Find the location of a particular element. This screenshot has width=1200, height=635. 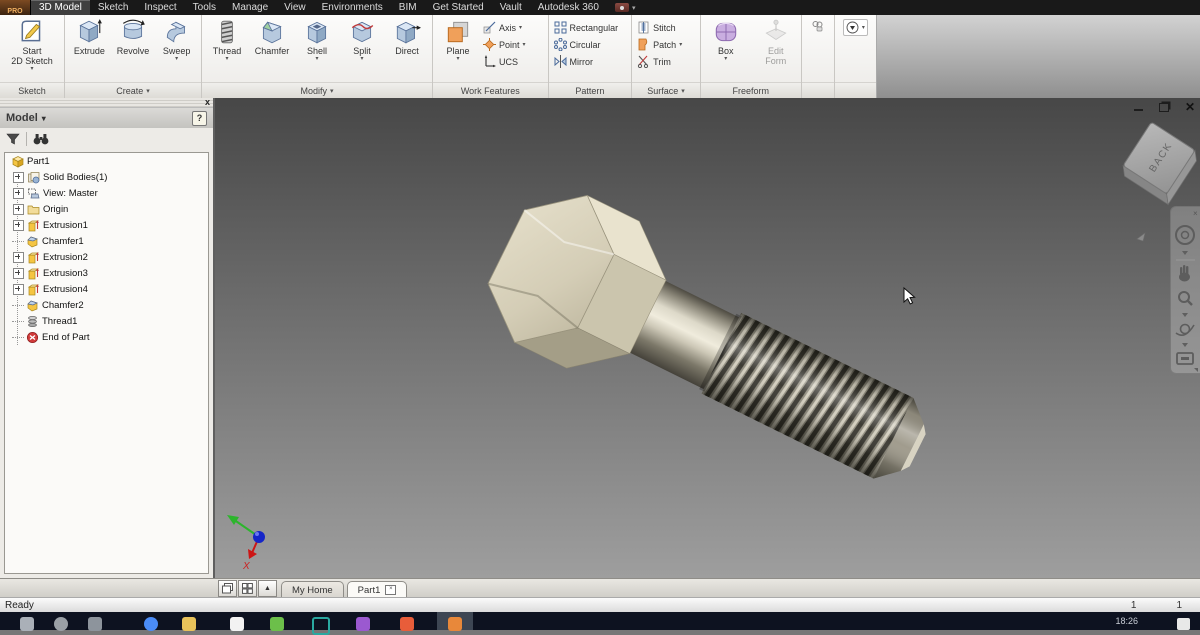

browser-grab-bar: x is located at coordinates (106, 102).